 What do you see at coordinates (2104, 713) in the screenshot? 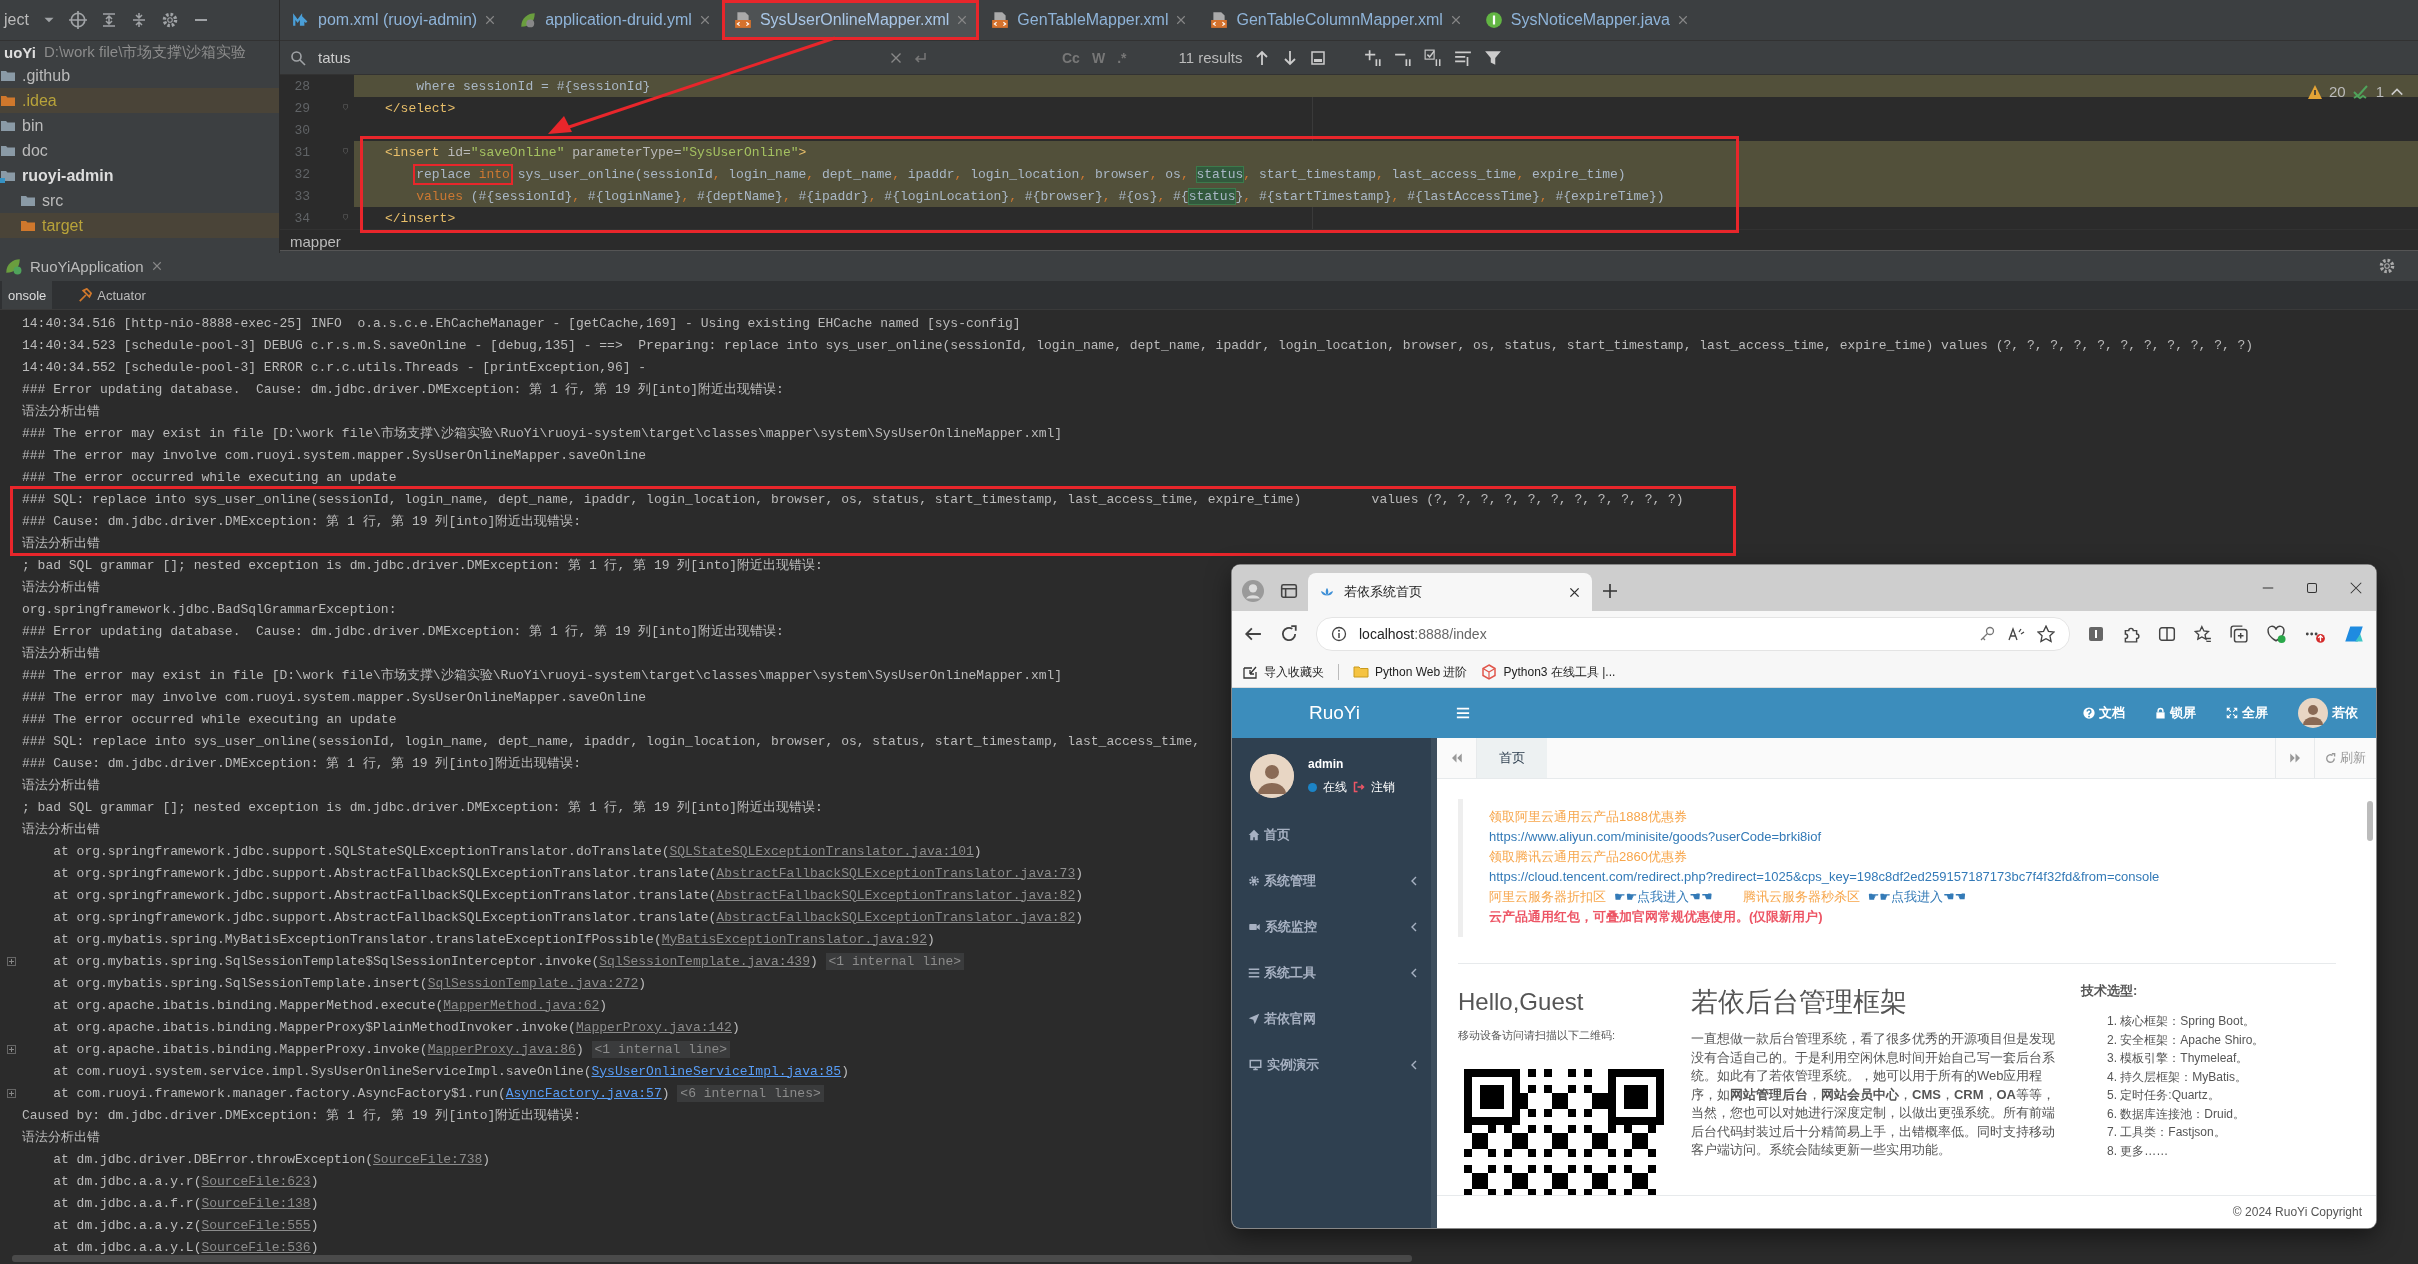
I see `header-link: 文档` at bounding box center [2104, 713].